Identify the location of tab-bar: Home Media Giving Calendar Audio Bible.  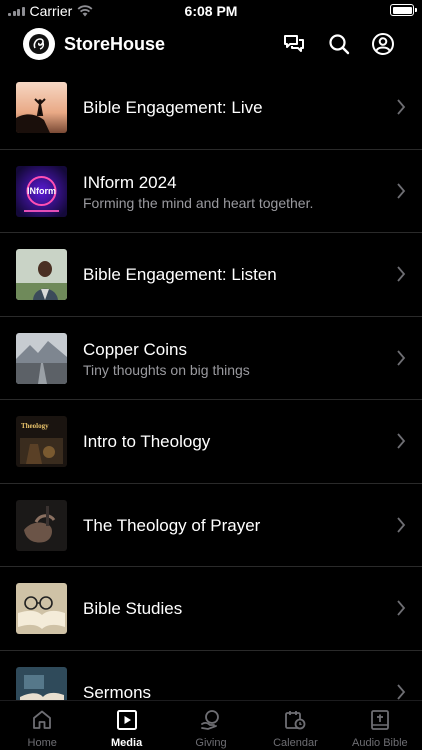
(211, 725).